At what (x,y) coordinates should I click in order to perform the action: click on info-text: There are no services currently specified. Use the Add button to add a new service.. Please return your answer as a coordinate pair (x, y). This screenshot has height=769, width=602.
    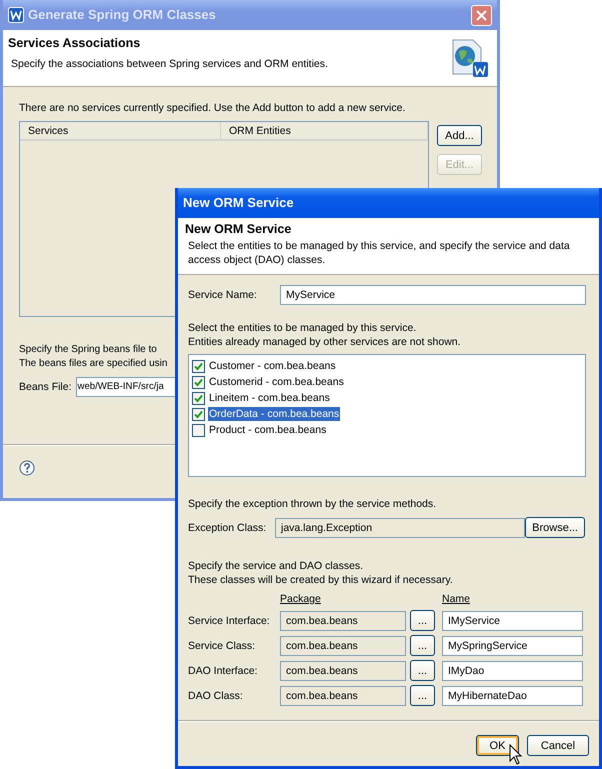
    Looking at the image, I should click on (212, 108).